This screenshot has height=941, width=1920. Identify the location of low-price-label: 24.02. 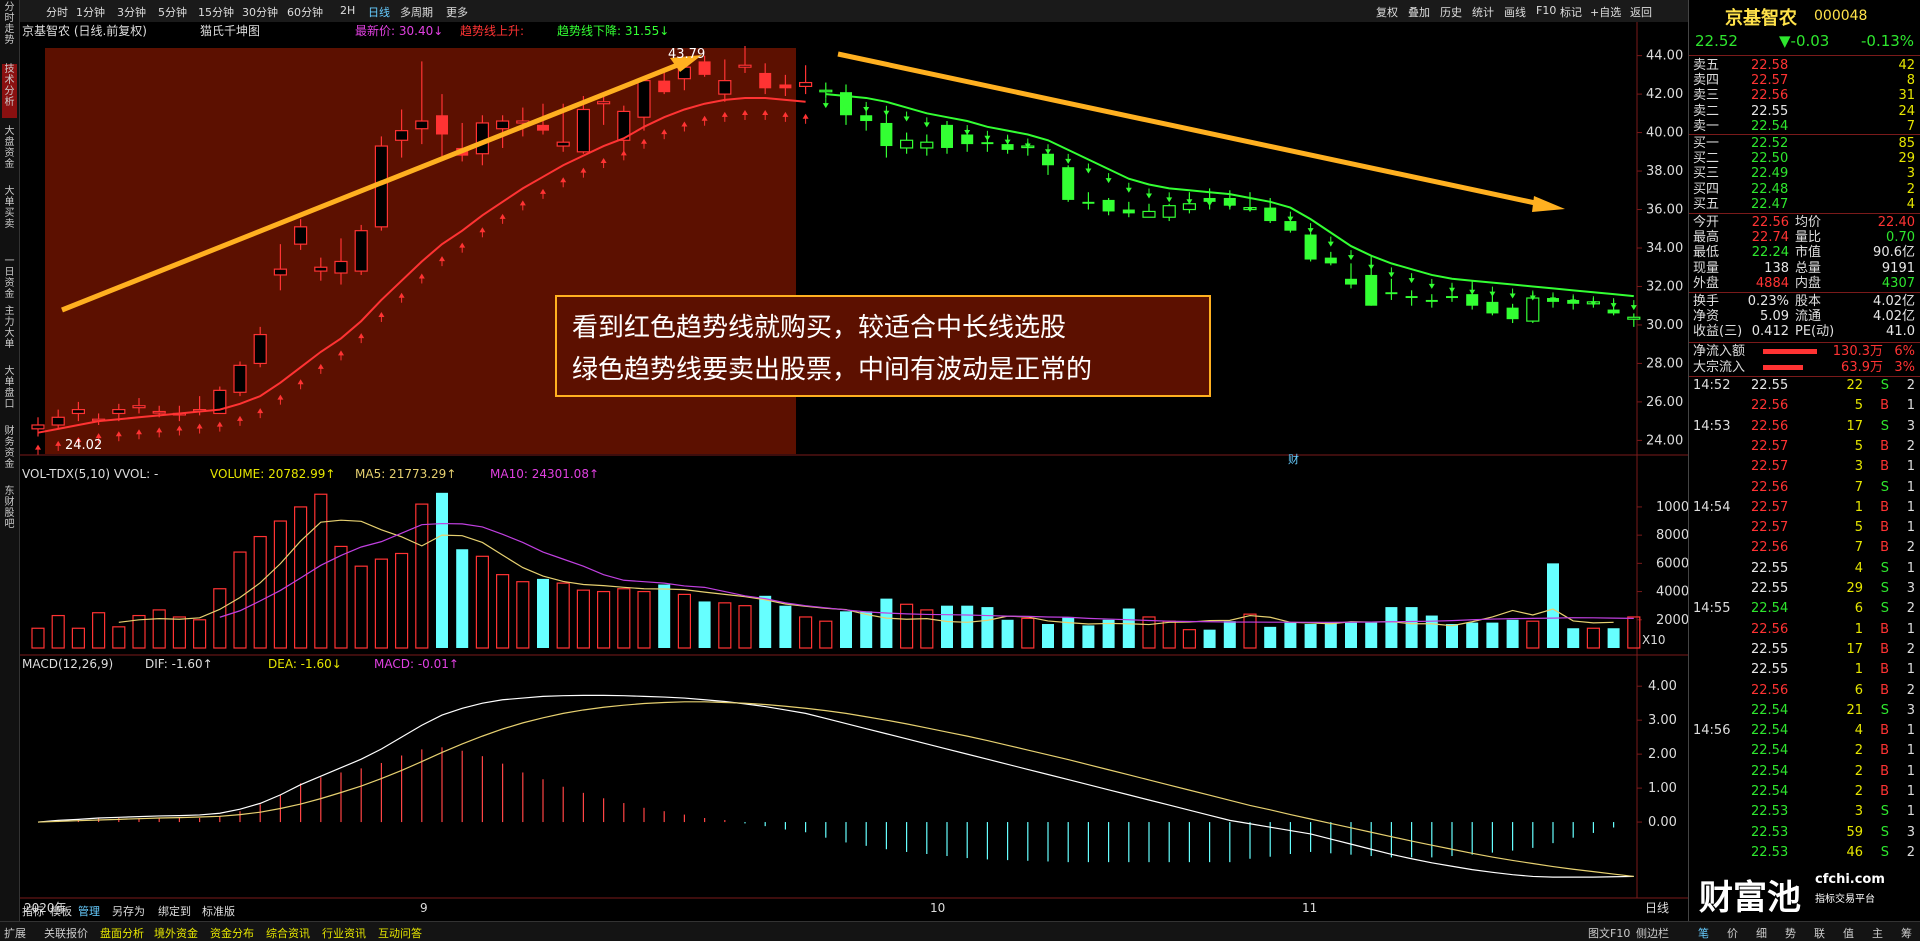
(83, 445).